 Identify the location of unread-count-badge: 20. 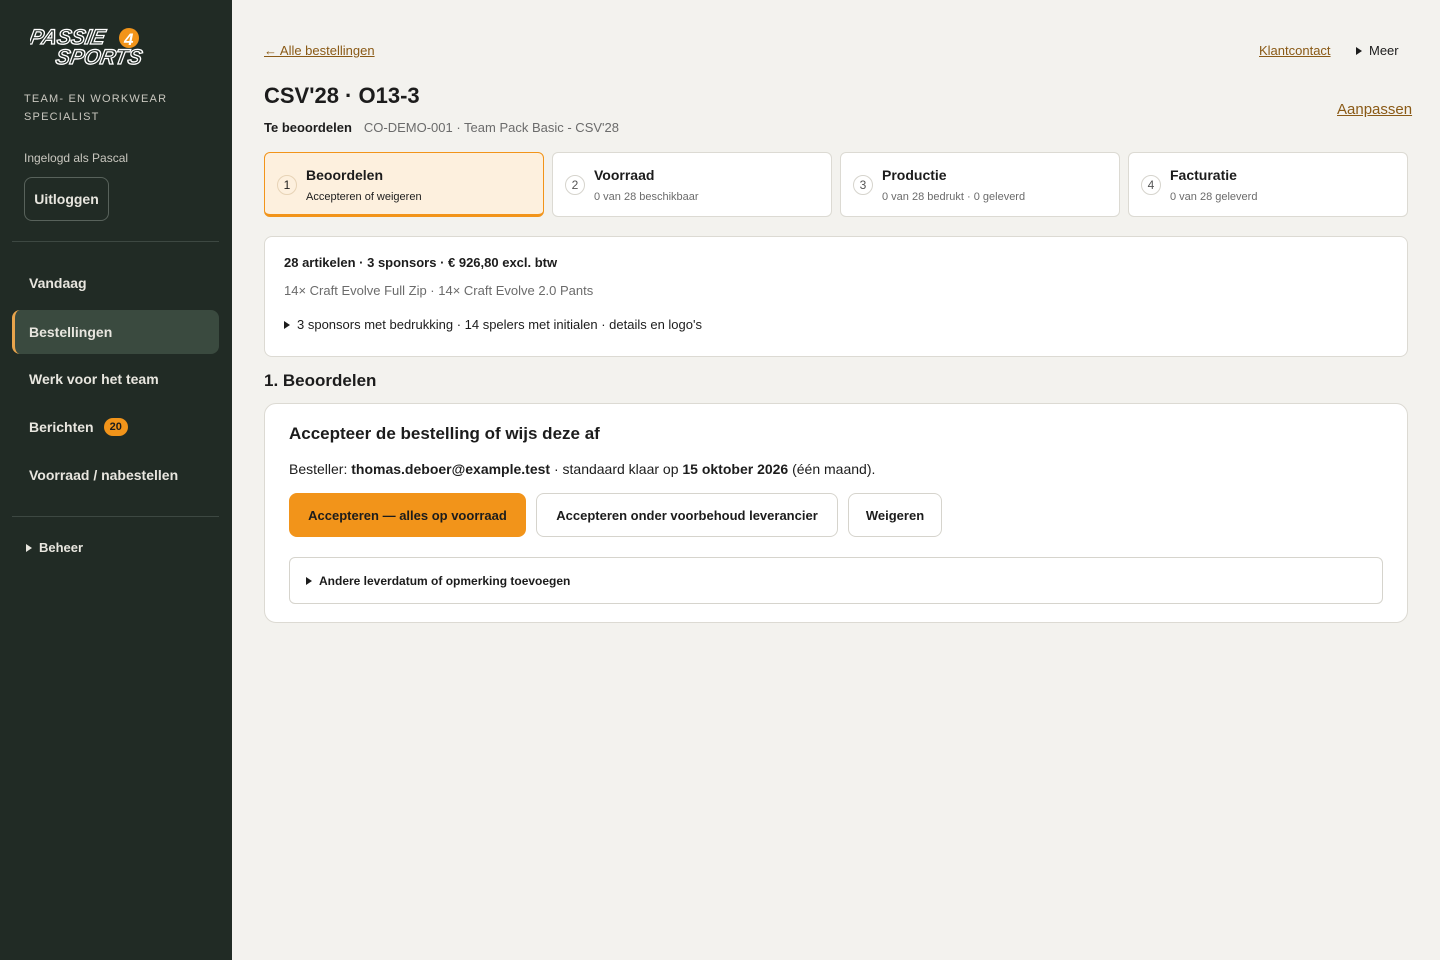
(115, 427).